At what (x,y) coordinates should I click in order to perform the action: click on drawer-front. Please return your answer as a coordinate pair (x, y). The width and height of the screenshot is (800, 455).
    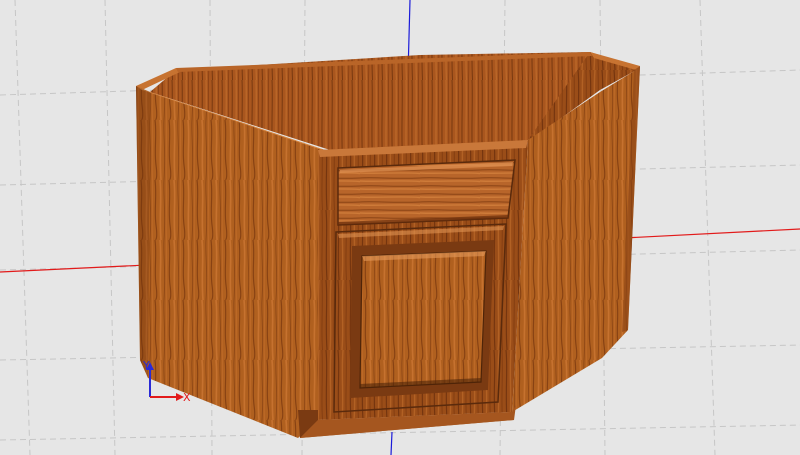
    Looking at the image, I should click on (426, 192).